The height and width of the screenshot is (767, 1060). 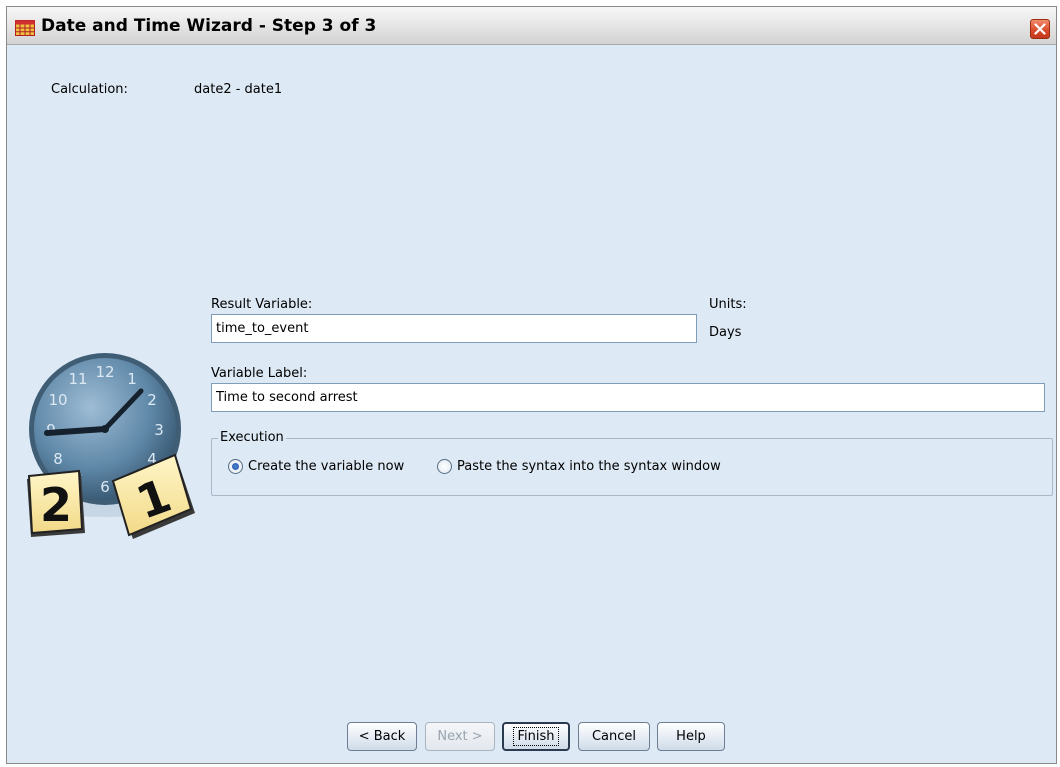 What do you see at coordinates (235, 466) in the screenshot?
I see `radio-selected-indicator` at bounding box center [235, 466].